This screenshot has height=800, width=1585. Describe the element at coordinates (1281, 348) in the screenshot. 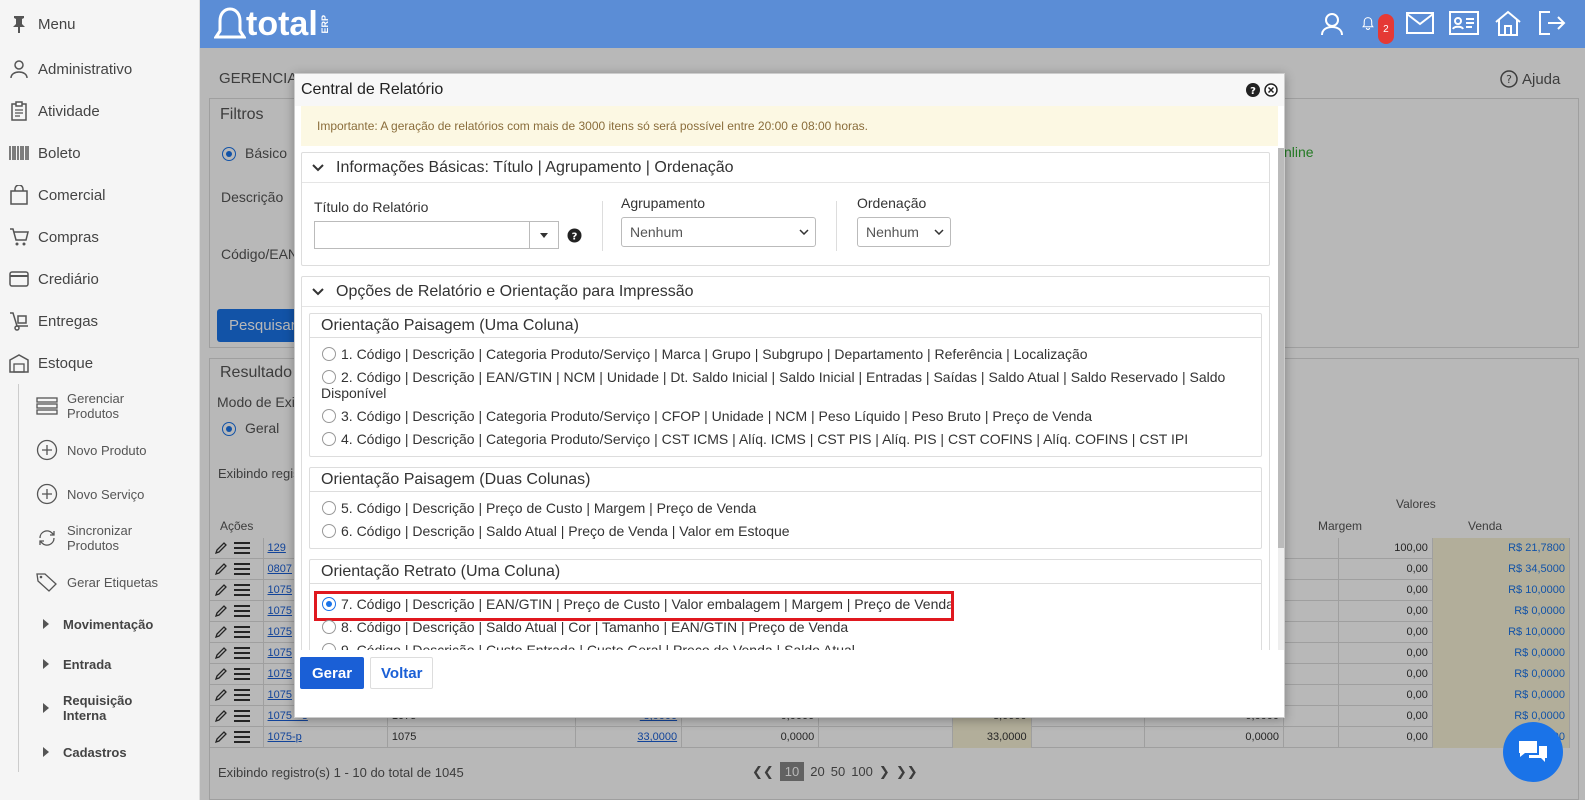

I see `scrollbar-thumb` at that location.